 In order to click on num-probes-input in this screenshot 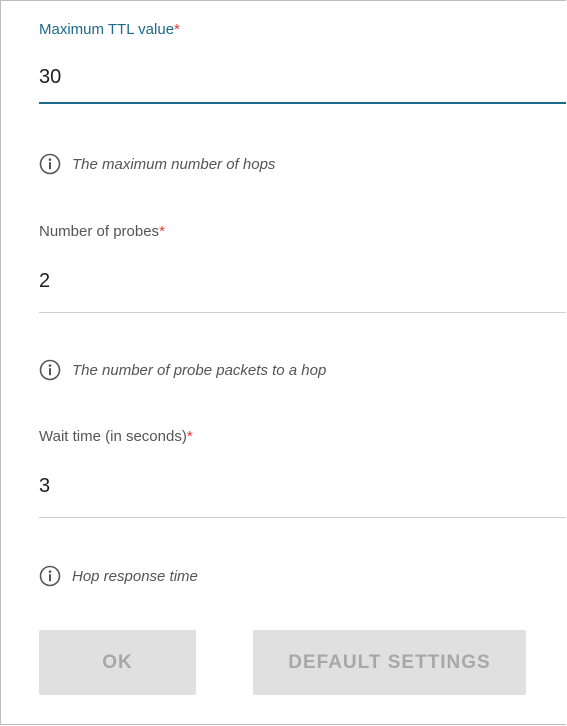, I will do `click(302, 281)`.